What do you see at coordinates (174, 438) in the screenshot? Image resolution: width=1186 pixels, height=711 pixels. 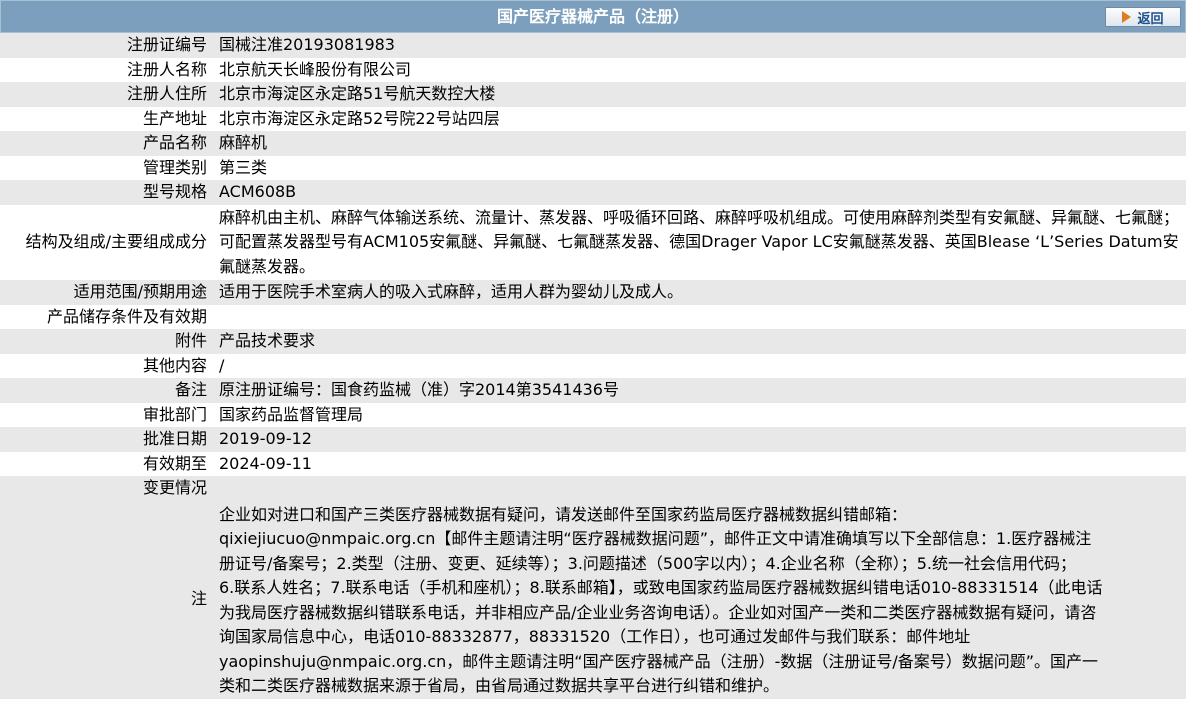 I see `field-label: 批准日期` at bounding box center [174, 438].